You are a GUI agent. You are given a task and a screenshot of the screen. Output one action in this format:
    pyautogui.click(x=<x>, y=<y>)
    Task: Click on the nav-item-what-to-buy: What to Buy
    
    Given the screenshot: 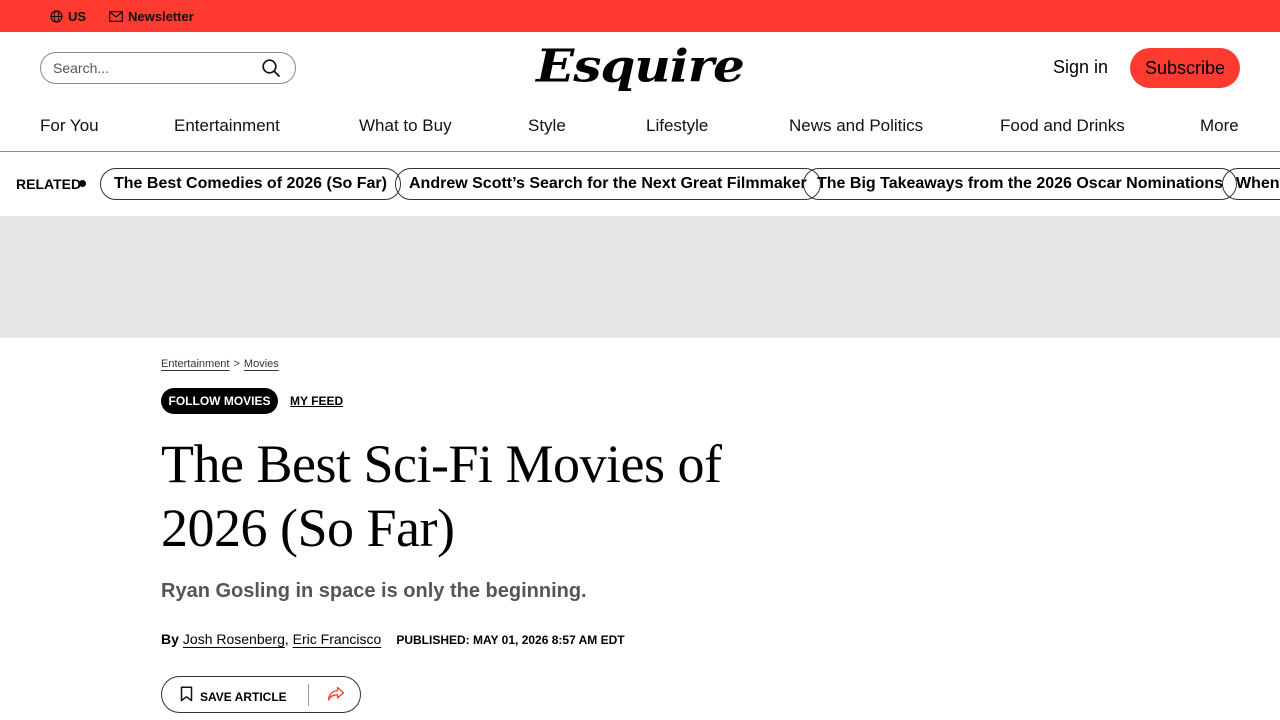 What is the action you would take?
    pyautogui.click(x=405, y=126)
    